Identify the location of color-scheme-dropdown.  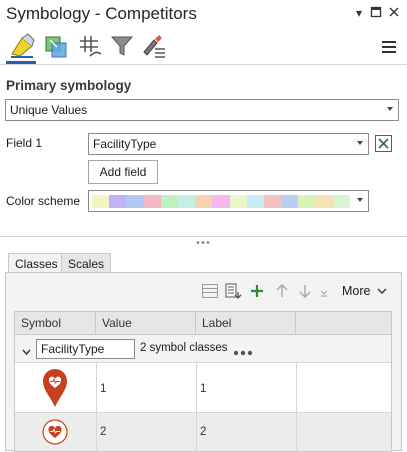
(228, 201).